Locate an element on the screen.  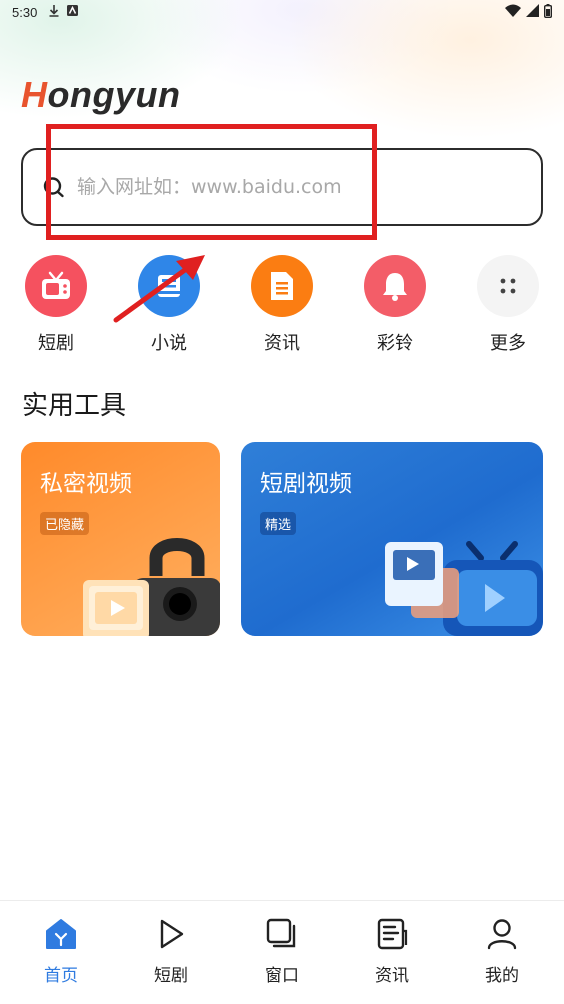
signal-icon is located at coordinates (532, 12).